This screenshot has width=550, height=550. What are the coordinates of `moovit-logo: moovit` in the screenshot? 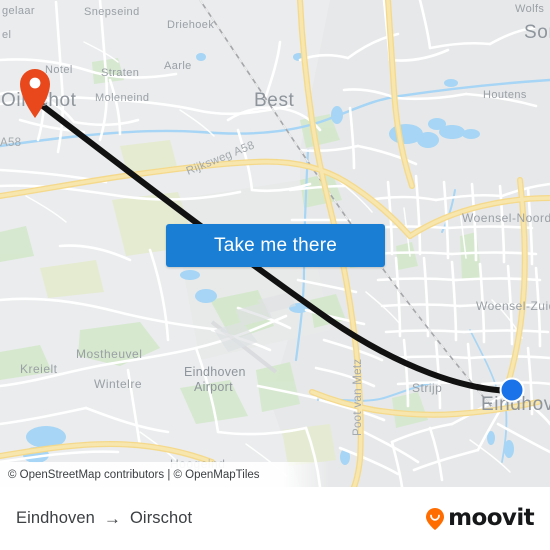 It's located at (479, 518).